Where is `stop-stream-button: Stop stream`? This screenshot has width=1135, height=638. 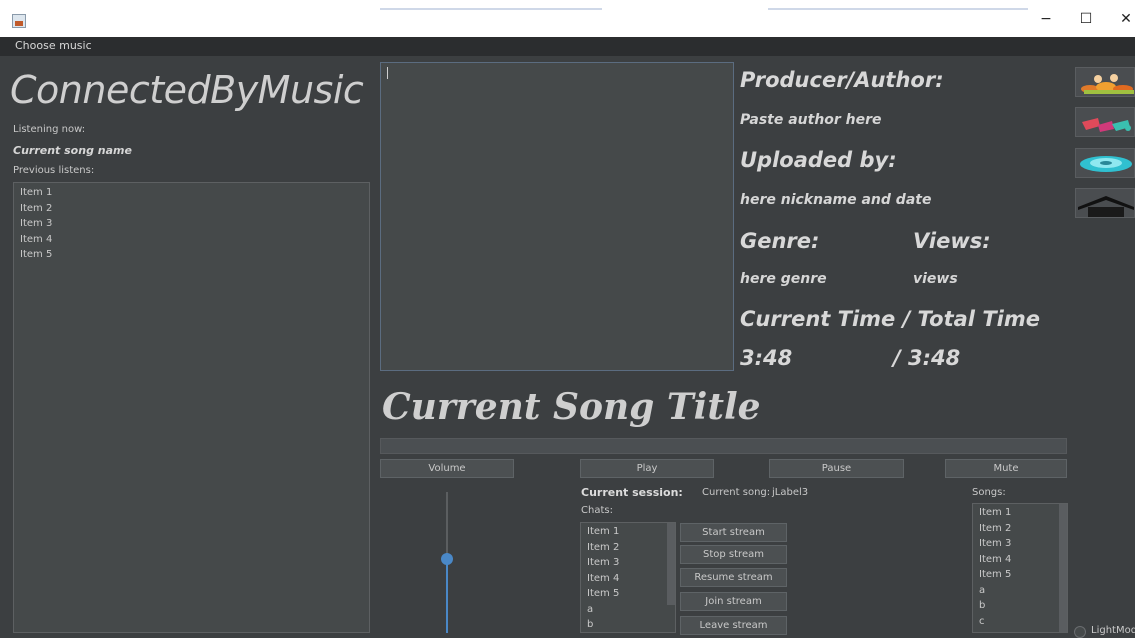
stop-stream-button: Stop stream is located at coordinates (733, 554).